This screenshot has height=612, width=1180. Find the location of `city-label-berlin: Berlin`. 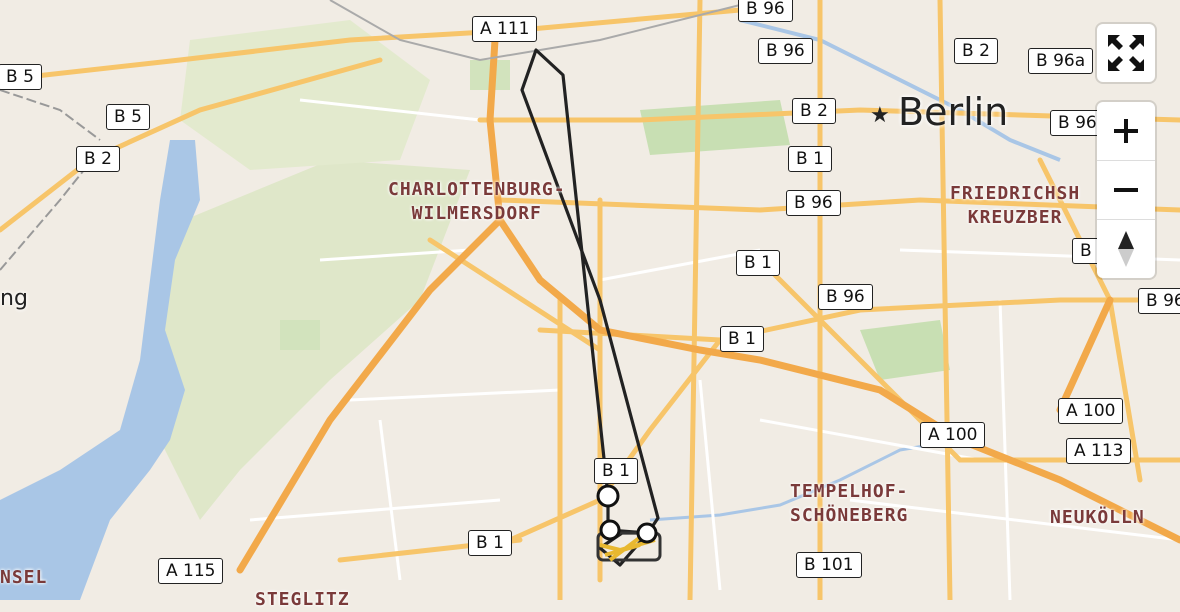

city-label-berlin: Berlin is located at coordinates (953, 112).